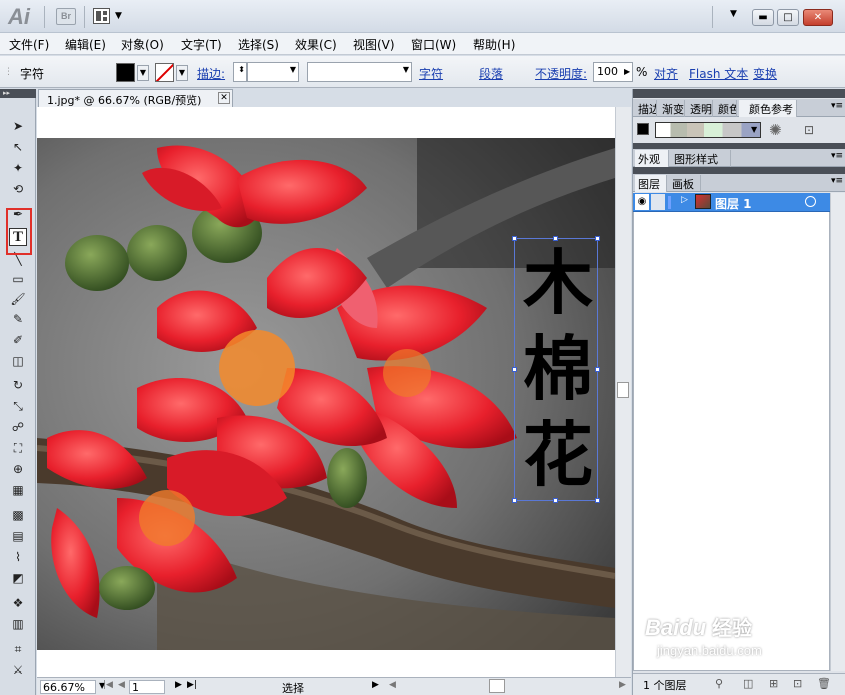 The image size is (845, 695). I want to click on menu-view: 视图(V), so click(374, 44).